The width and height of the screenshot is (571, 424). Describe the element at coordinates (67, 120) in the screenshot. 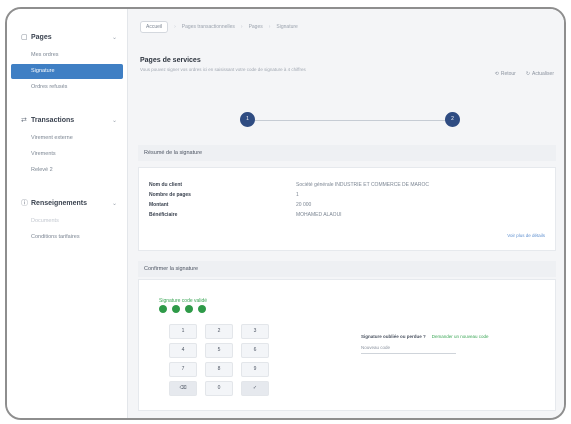

I see `sidebar-section-transactions: ⇄ Transactions ⌄` at that location.